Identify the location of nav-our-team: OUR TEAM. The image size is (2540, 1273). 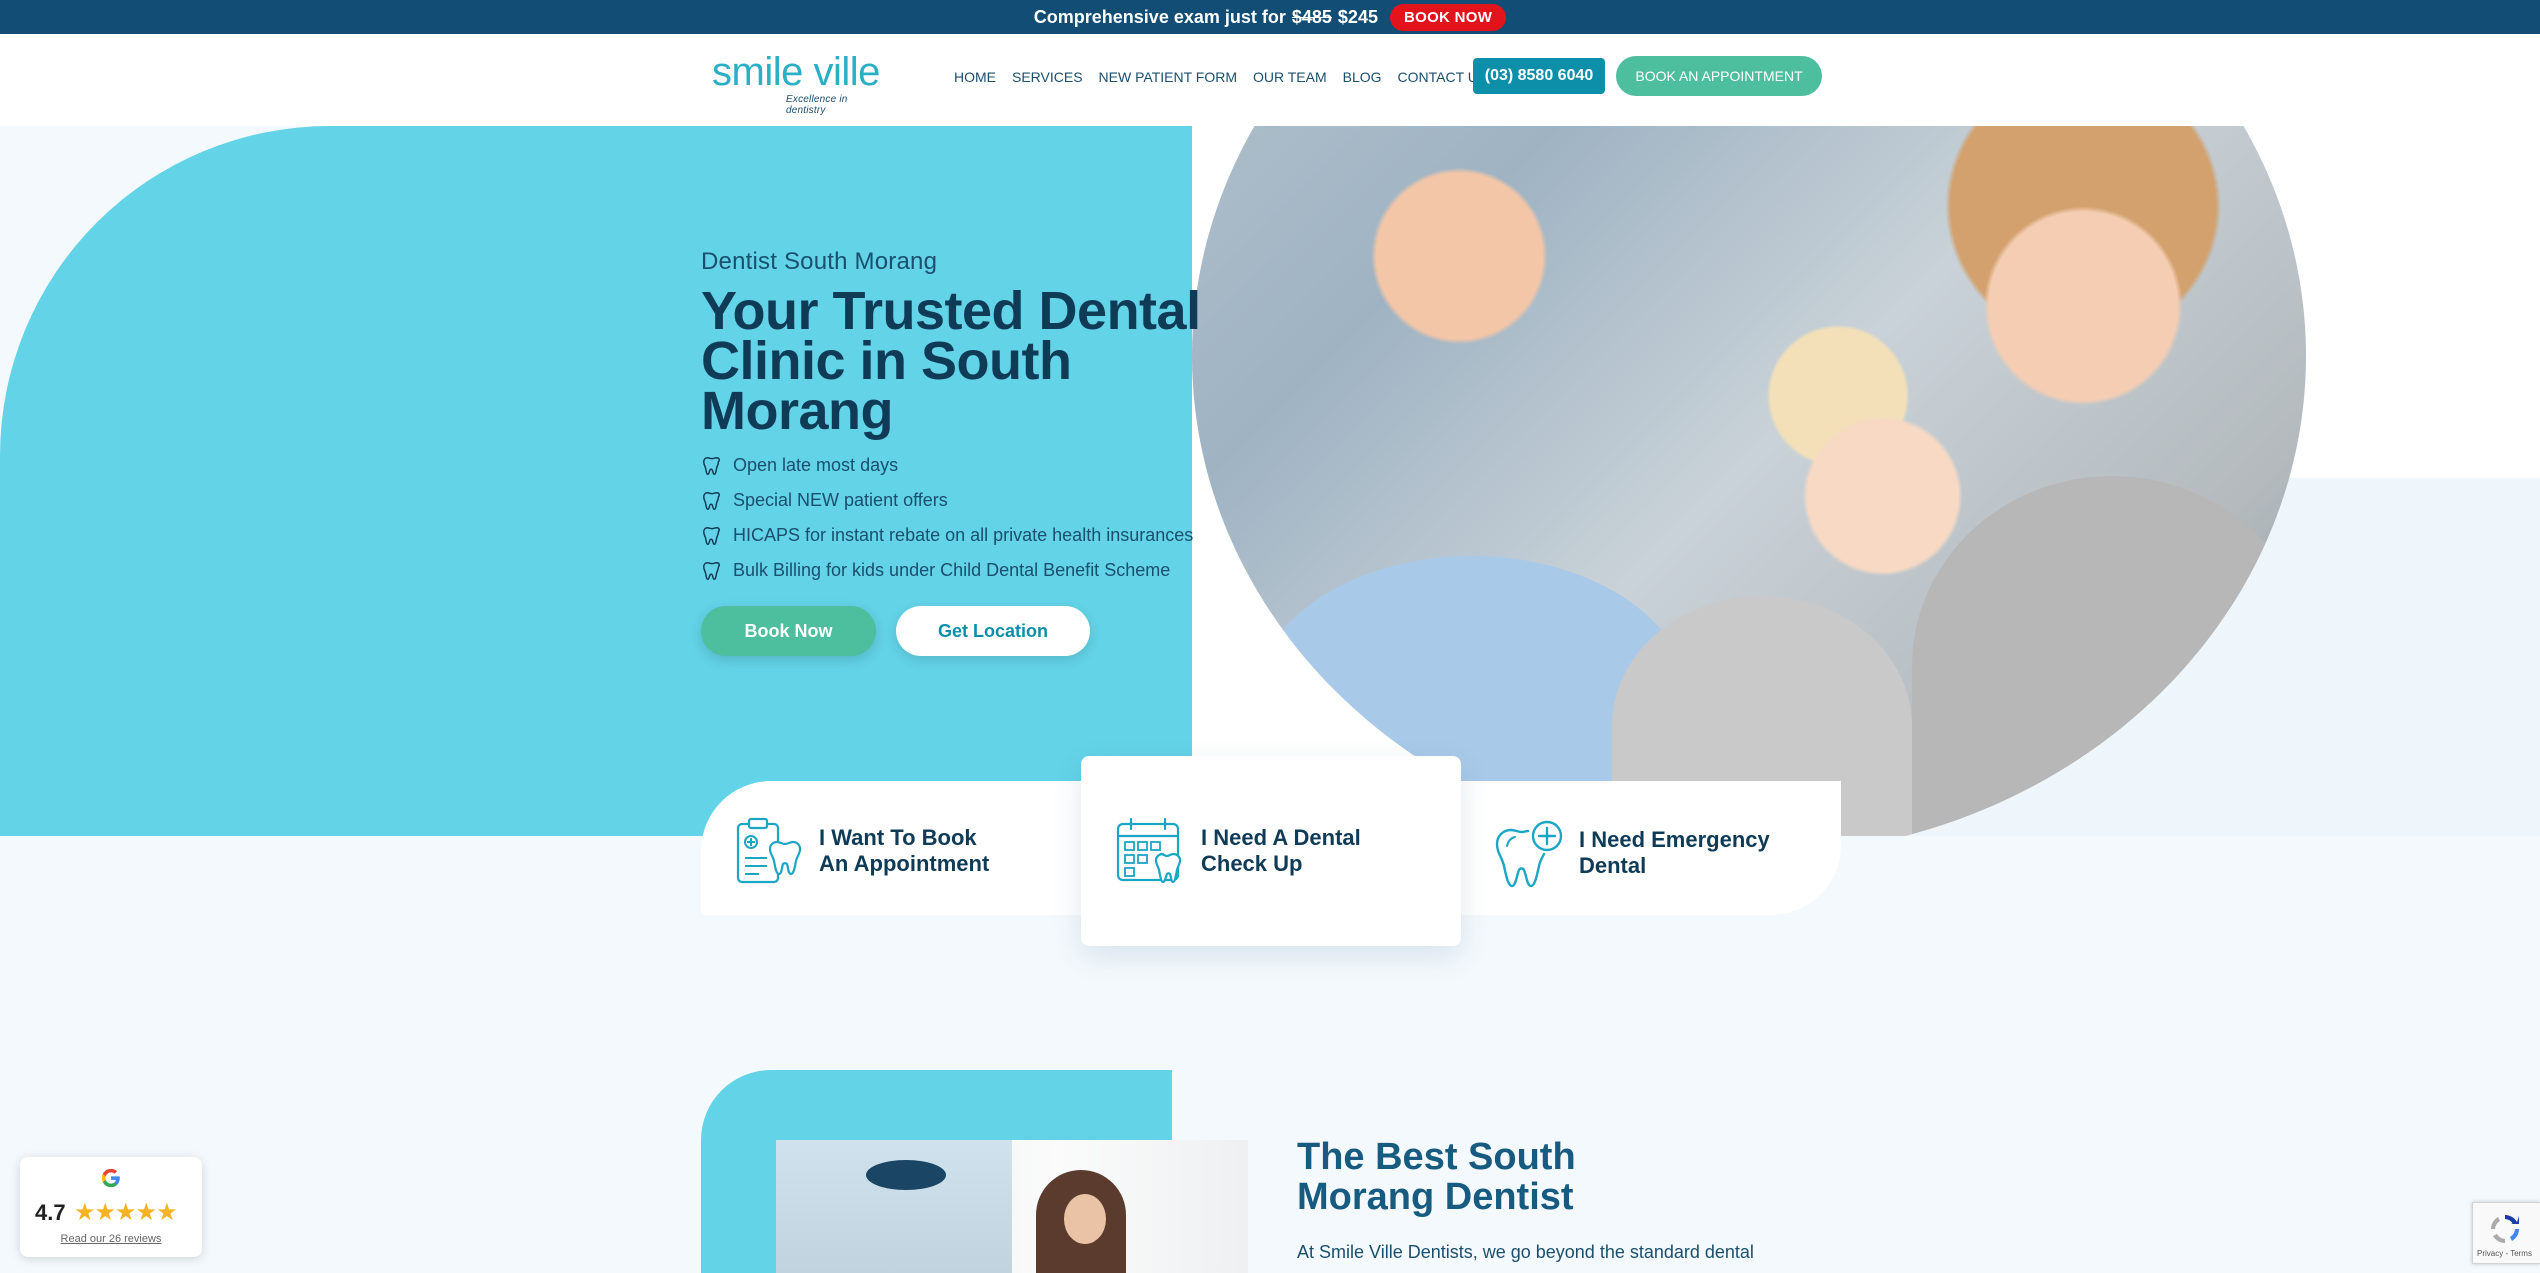
(1290, 77).